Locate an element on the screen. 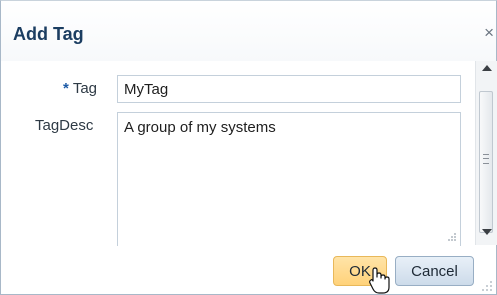 Image resolution: width=497 pixels, height=295 pixels. tagdesc-label: TagDesc is located at coordinates (64, 125).